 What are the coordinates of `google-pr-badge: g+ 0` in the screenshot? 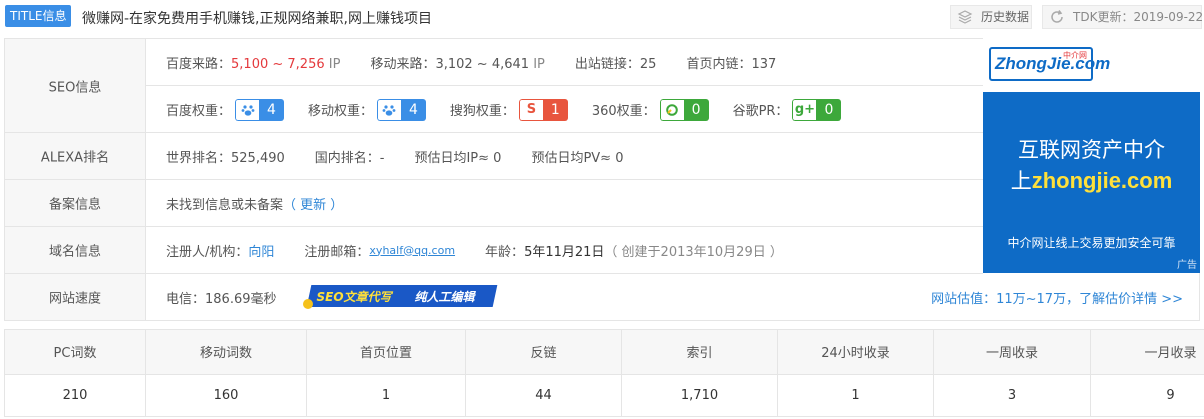 It's located at (817, 109).